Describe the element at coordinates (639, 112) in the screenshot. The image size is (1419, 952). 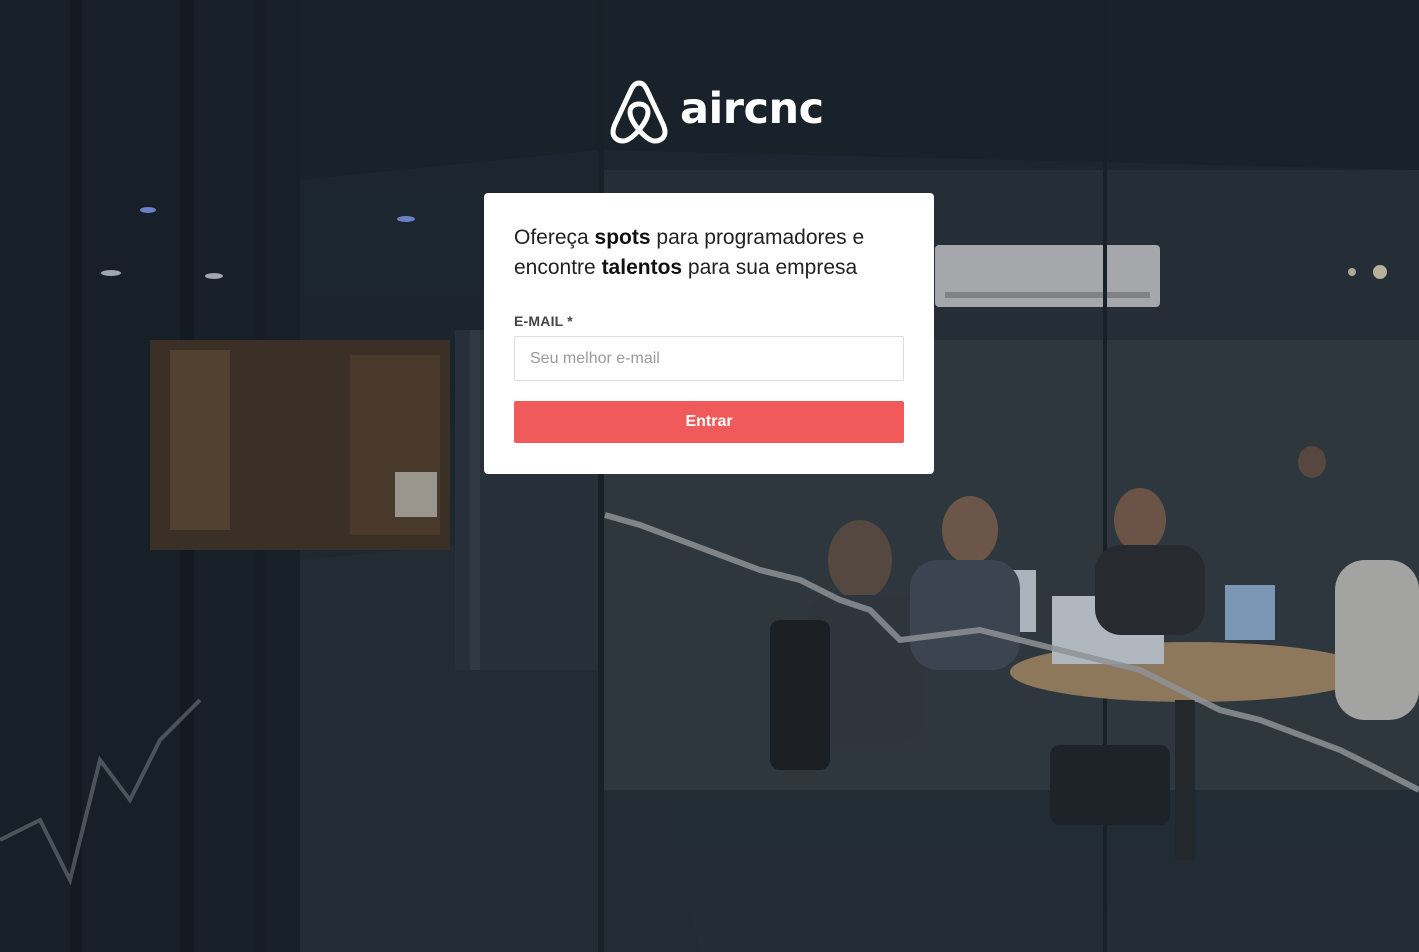
I see `airbnb-belo-icon` at that location.